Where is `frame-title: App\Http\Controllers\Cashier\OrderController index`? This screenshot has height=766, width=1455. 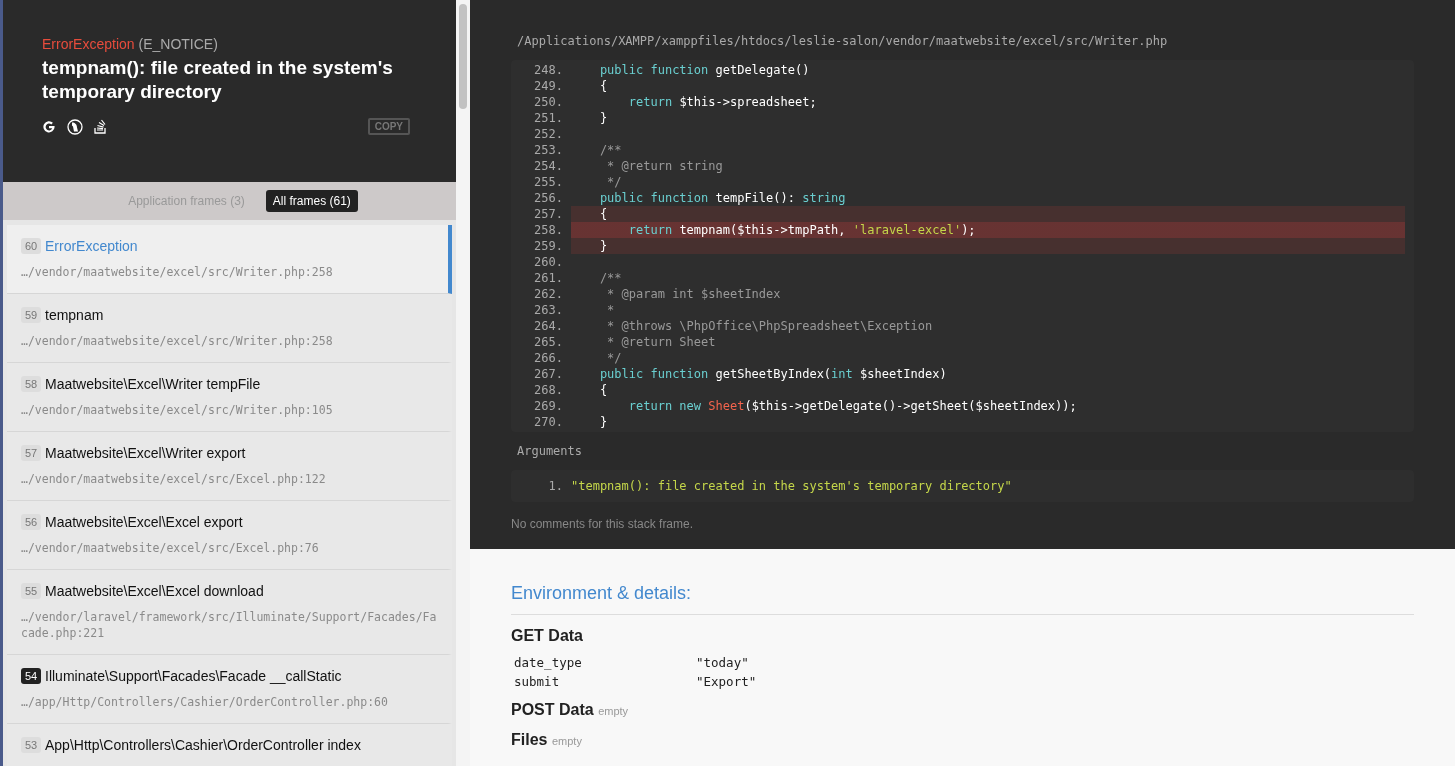 frame-title: App\Http\Controllers\Cashier\OrderController index is located at coordinates (203, 745).